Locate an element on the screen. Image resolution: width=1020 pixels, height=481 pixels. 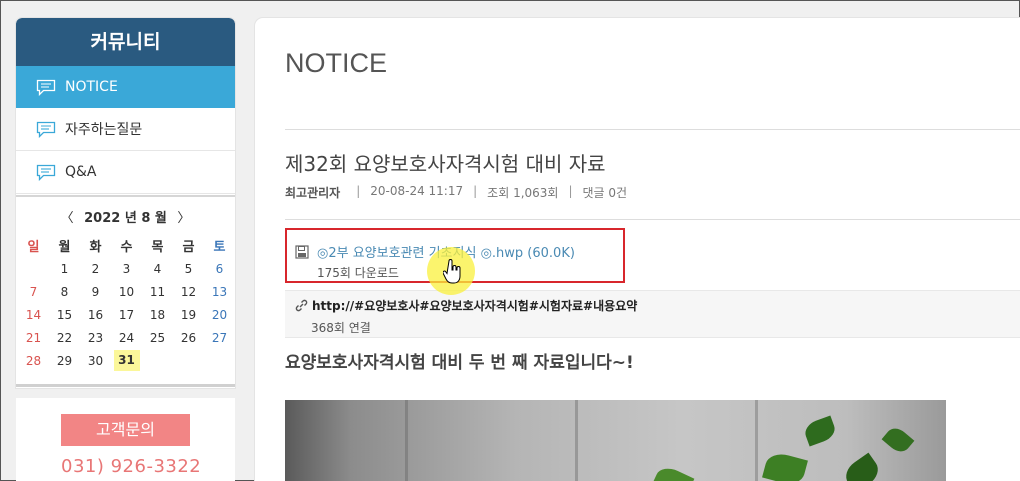
calendar-day: 30 is located at coordinates (95, 360).